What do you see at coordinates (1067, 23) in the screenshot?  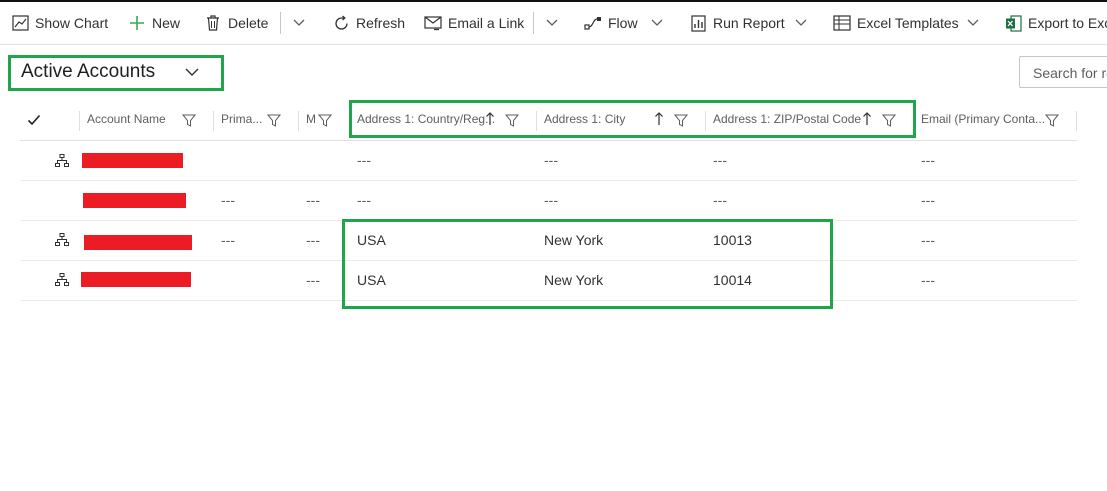 I see `export-excel-label: Export to Exc` at bounding box center [1067, 23].